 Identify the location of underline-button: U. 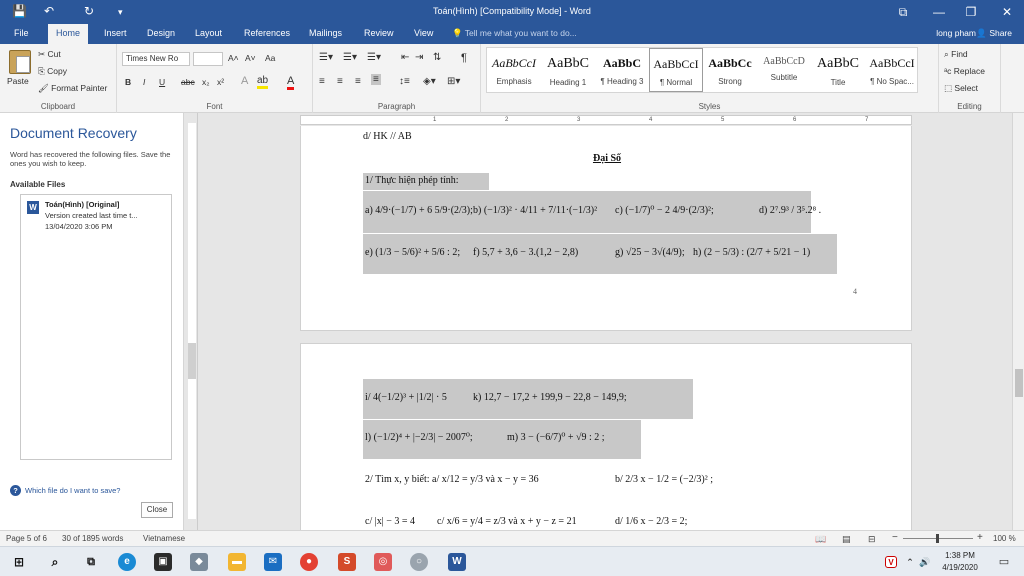
(162, 82).